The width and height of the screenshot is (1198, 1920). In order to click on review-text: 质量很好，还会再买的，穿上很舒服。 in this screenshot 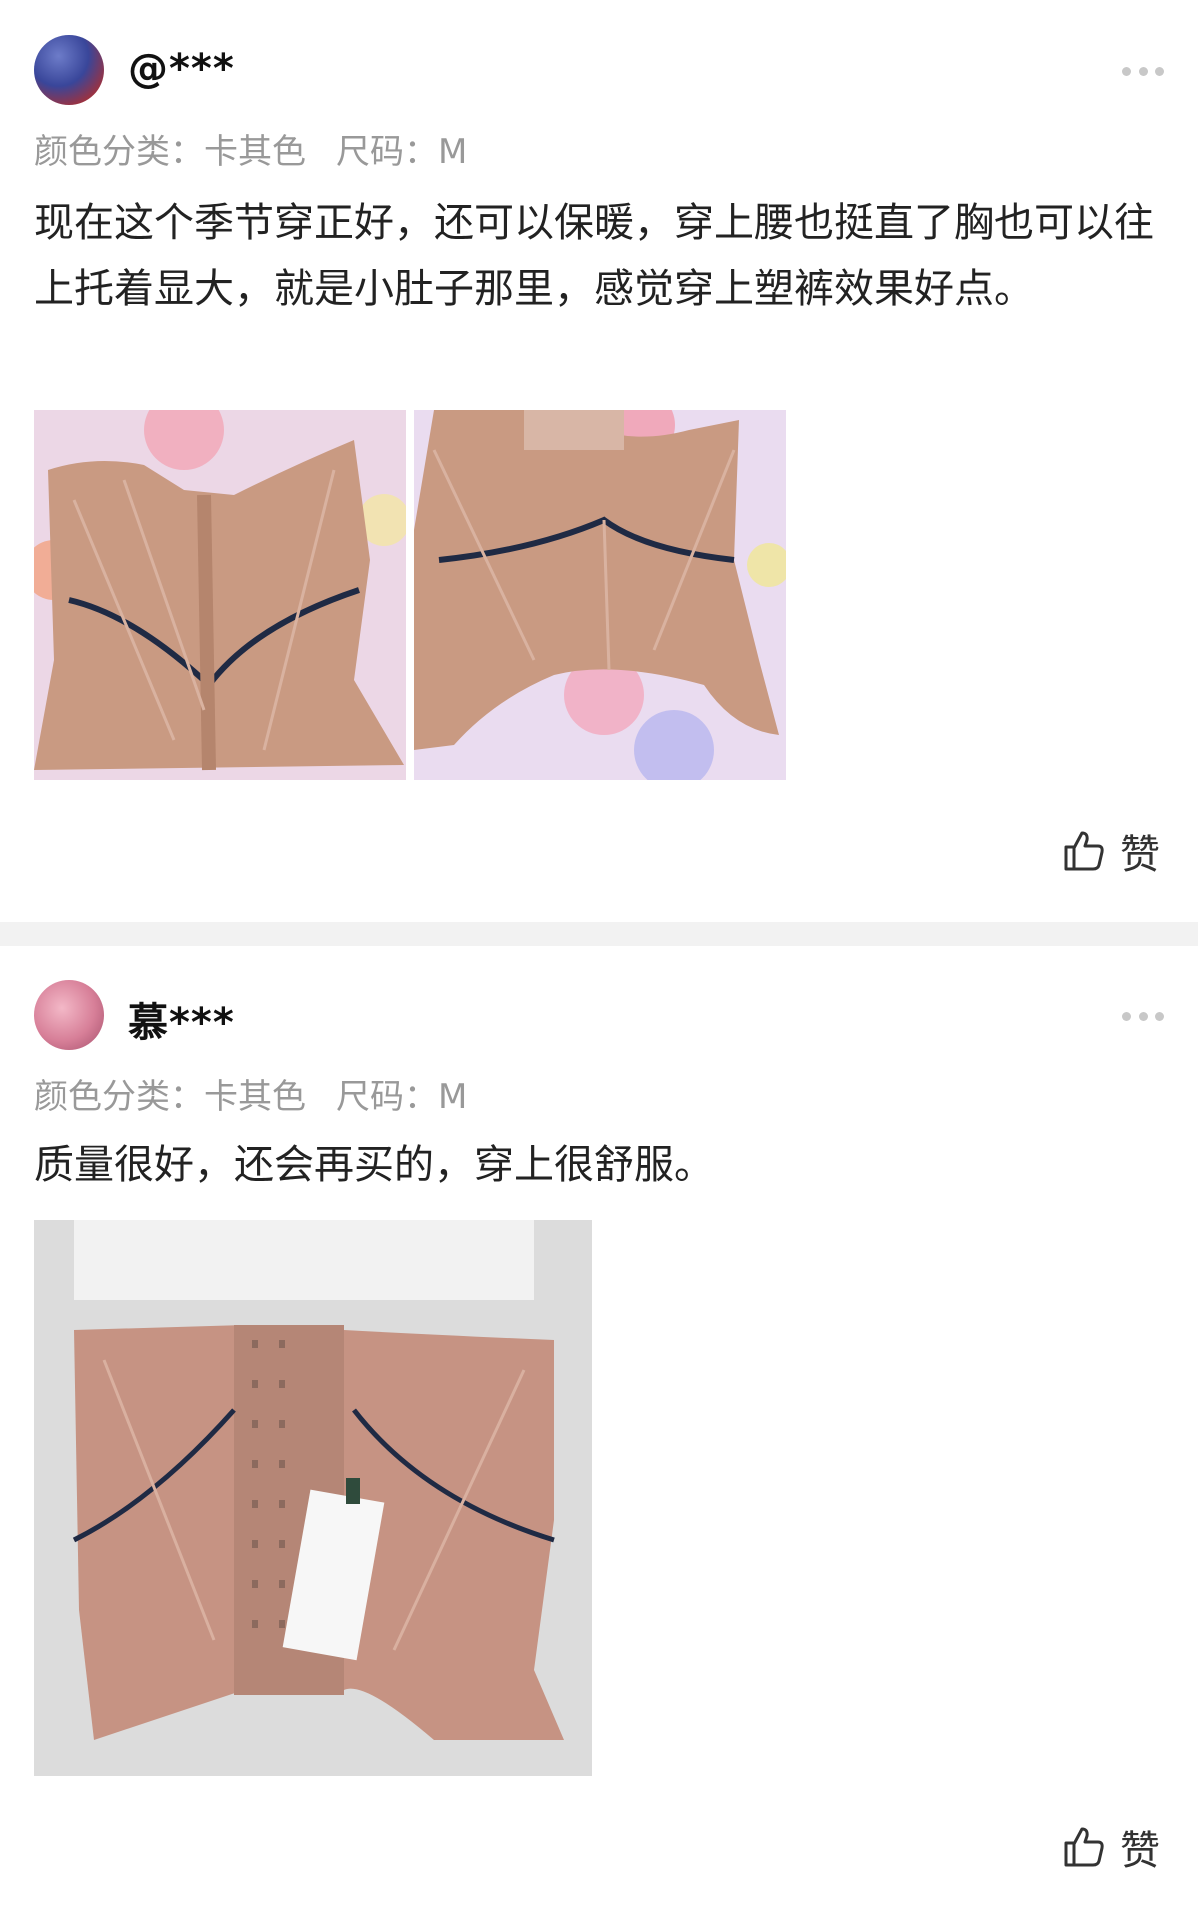, I will do `click(374, 1165)`.